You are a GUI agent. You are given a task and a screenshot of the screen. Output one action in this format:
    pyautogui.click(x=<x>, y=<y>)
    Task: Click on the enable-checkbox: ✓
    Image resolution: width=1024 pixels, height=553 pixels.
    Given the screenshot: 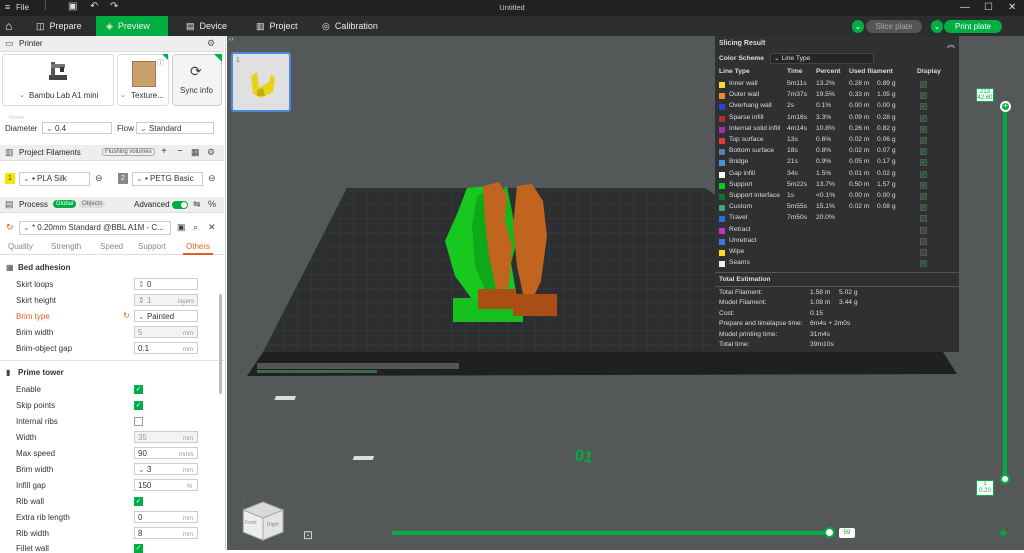 What is the action you would take?
    pyautogui.click(x=138, y=389)
    